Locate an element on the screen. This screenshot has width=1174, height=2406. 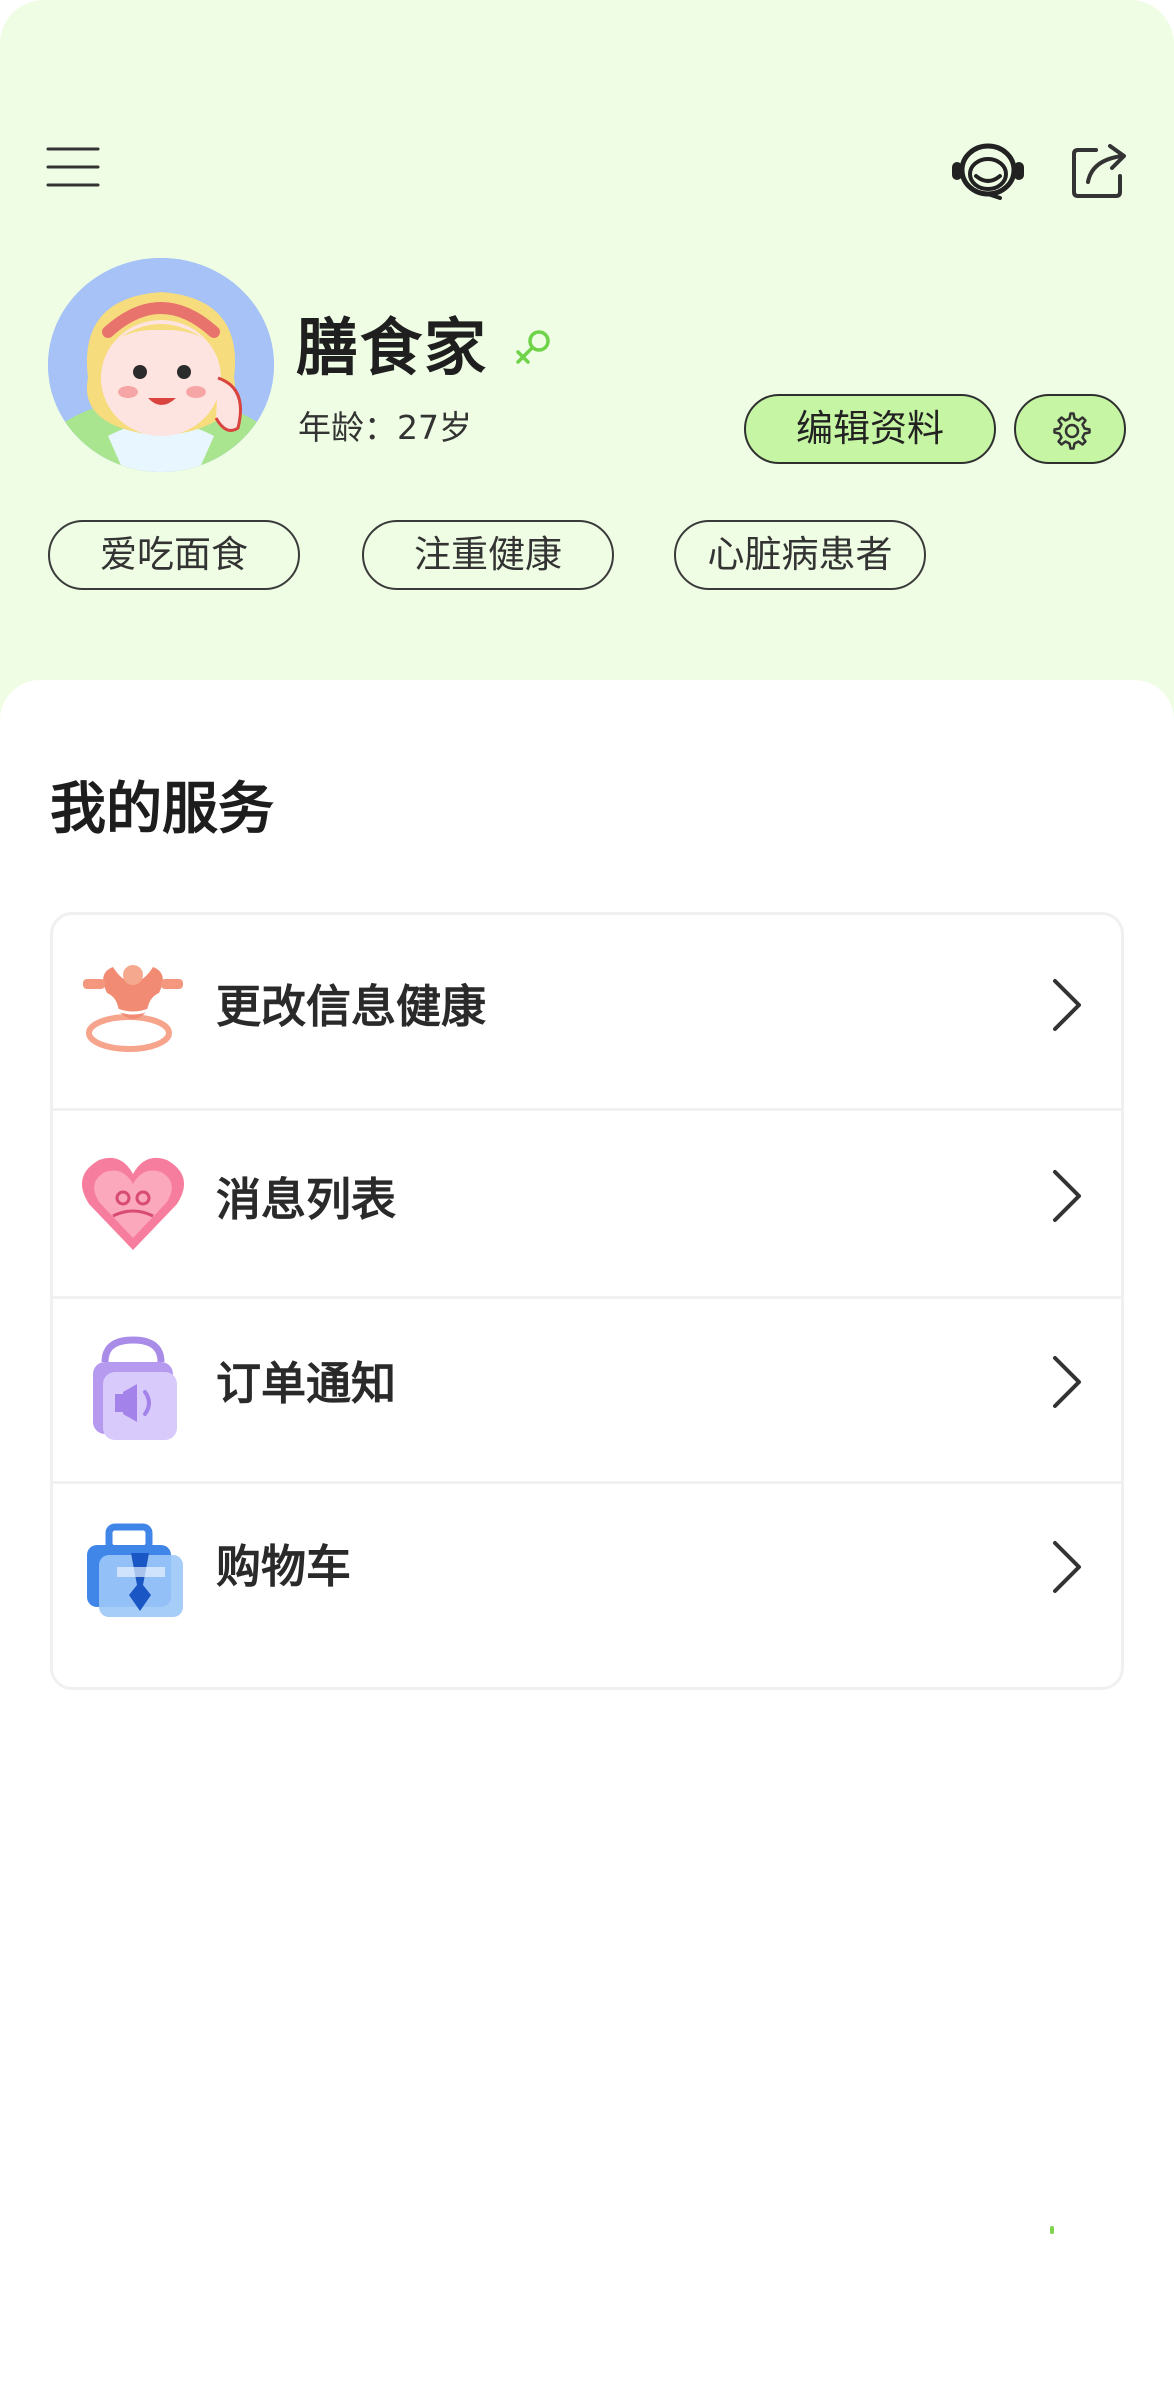
order-bag-icon is located at coordinates (135, 1388).